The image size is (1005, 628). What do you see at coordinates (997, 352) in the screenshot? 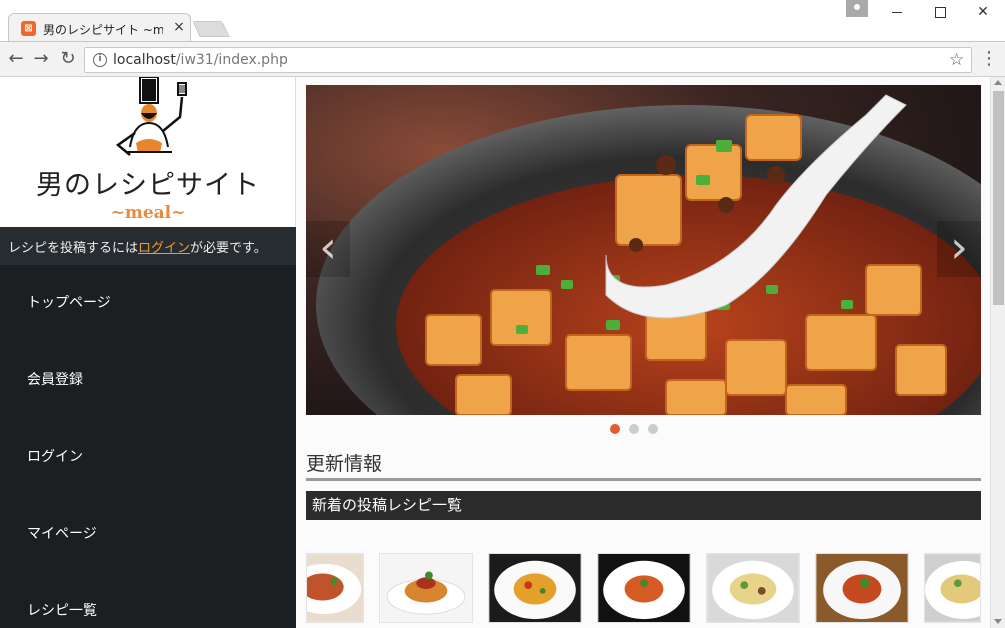
I see `page-scrollbar` at bounding box center [997, 352].